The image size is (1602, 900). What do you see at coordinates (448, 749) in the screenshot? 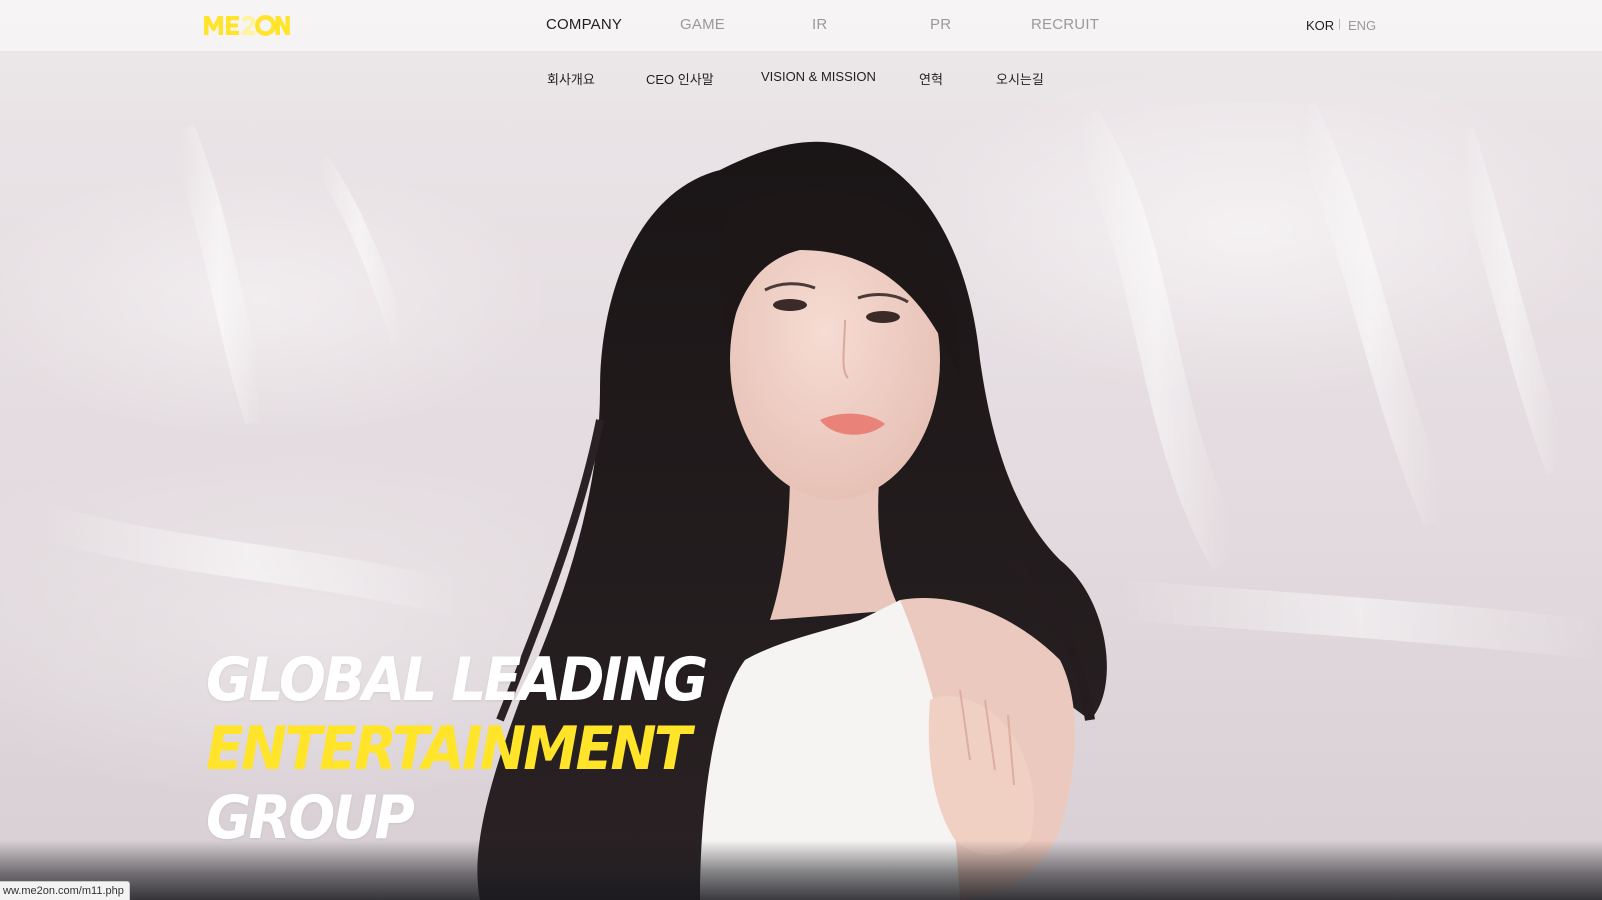
I see `headline-line-2: ENTERTAINMENT` at bounding box center [448, 749].